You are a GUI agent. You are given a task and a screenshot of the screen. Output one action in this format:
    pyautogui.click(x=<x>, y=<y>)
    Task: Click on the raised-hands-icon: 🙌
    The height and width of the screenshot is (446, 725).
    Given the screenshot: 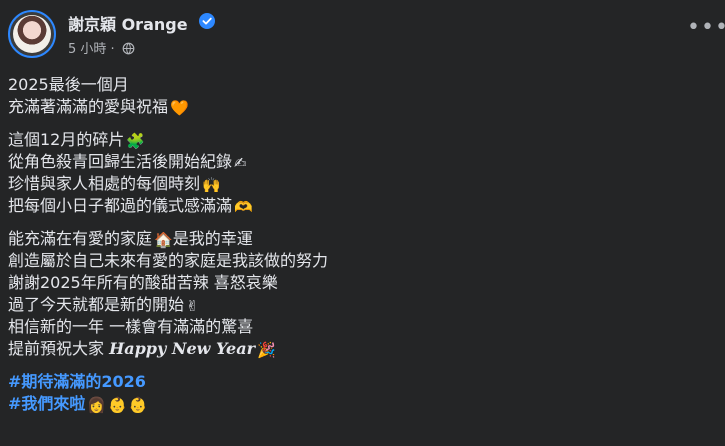 What is the action you would take?
    pyautogui.click(x=211, y=184)
    